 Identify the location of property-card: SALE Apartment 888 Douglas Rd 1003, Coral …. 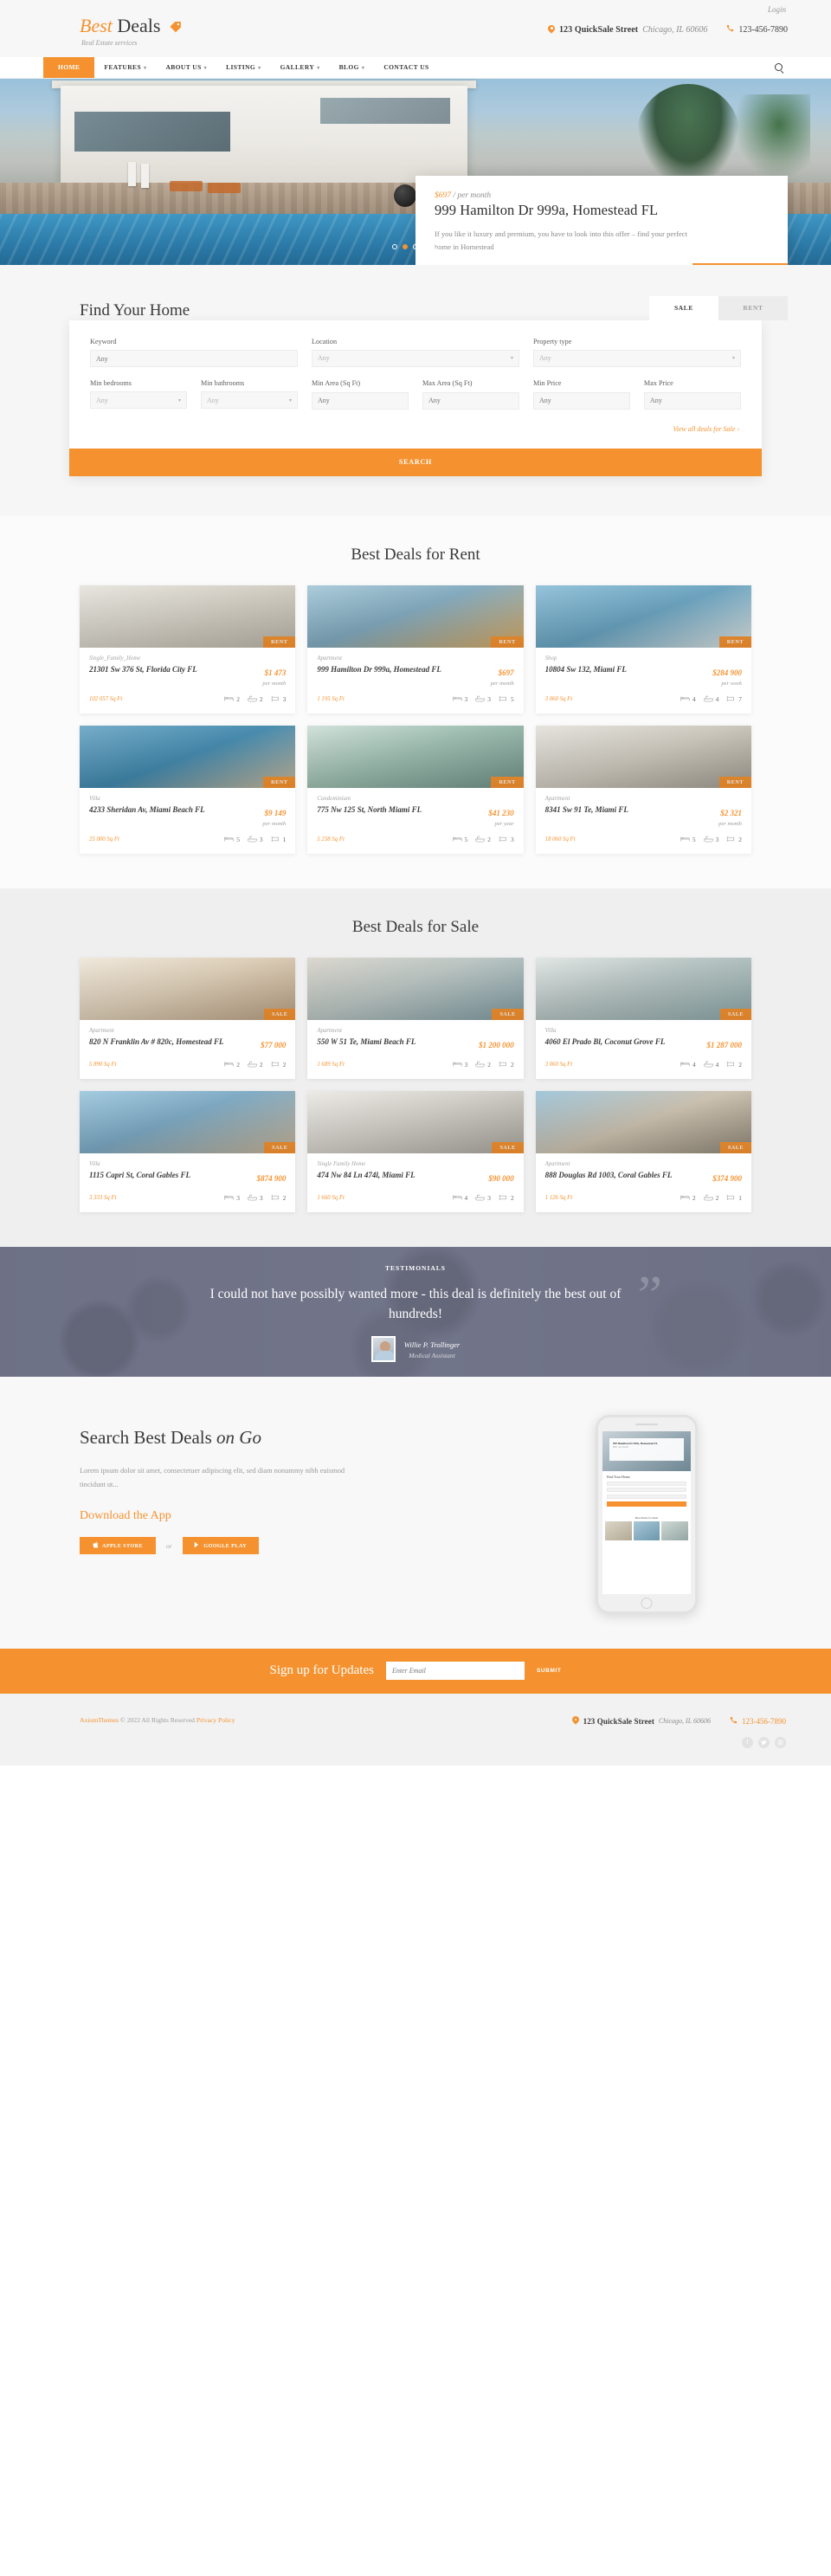
(643, 1151).